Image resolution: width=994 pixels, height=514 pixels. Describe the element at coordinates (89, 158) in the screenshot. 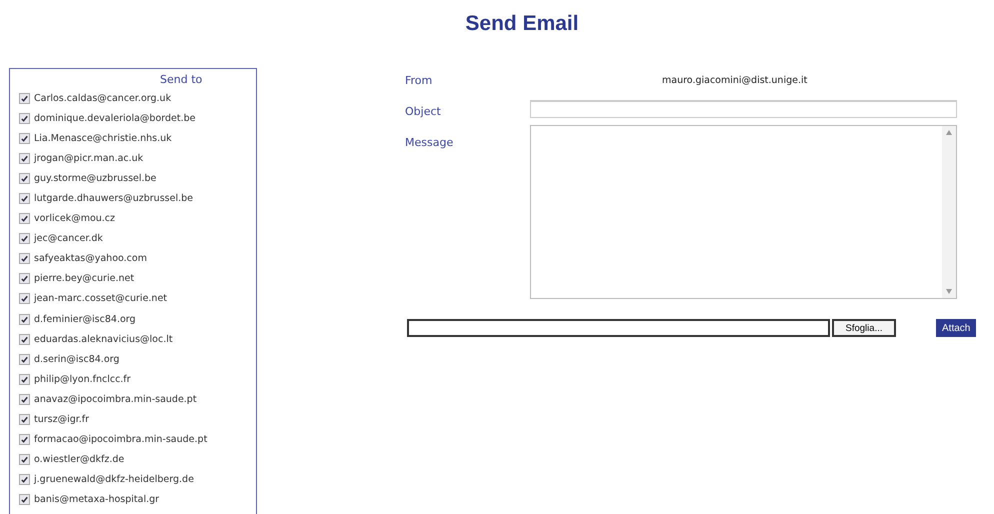

I see `recipient-email: jrogan@picr.man.ac.uk` at that location.